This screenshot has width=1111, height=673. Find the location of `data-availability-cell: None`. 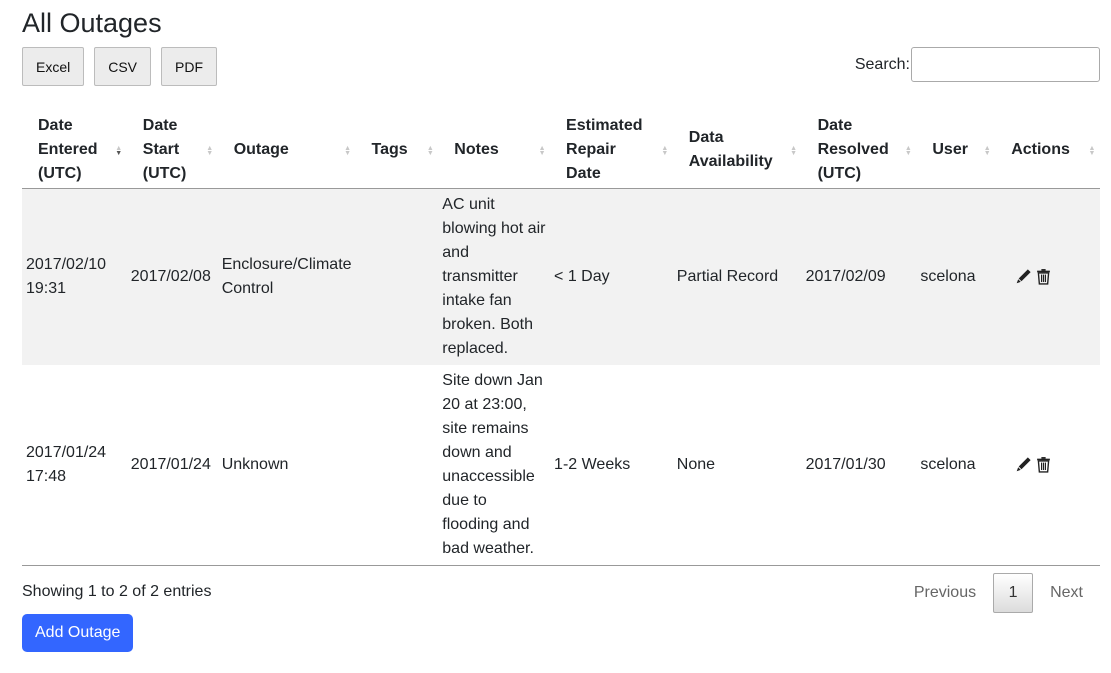

data-availability-cell: None is located at coordinates (737, 465).